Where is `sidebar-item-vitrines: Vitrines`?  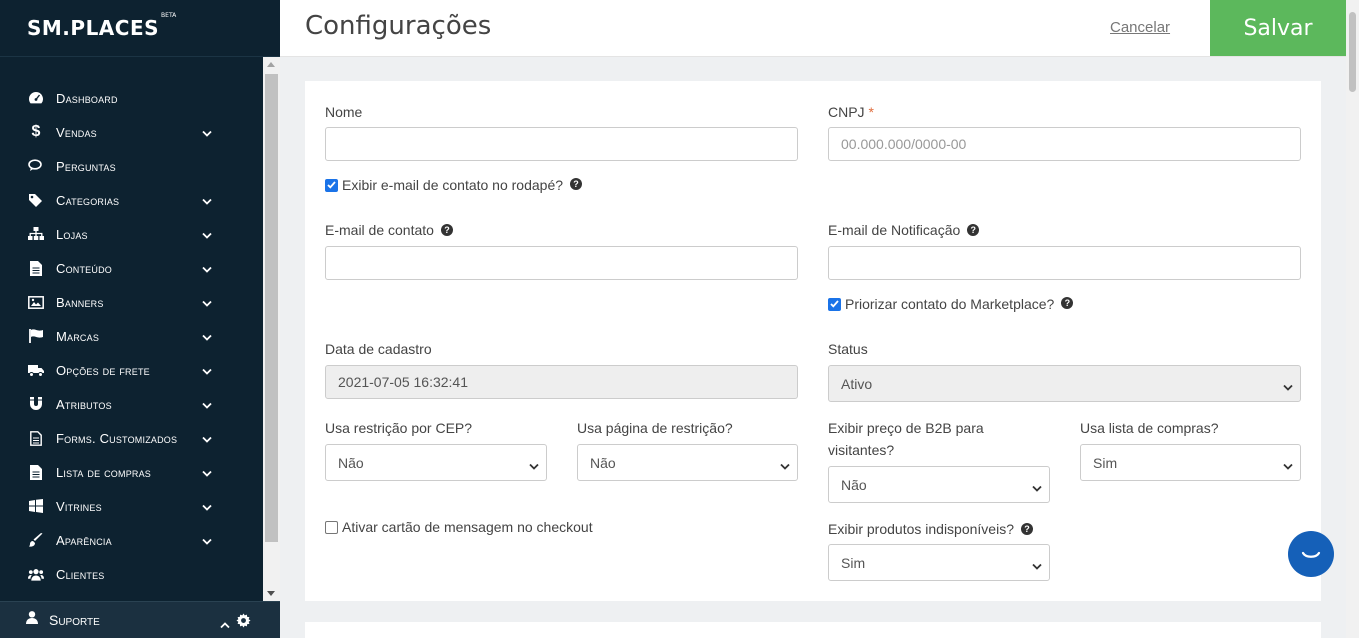 sidebar-item-vitrines: Vitrines is located at coordinates (131, 506).